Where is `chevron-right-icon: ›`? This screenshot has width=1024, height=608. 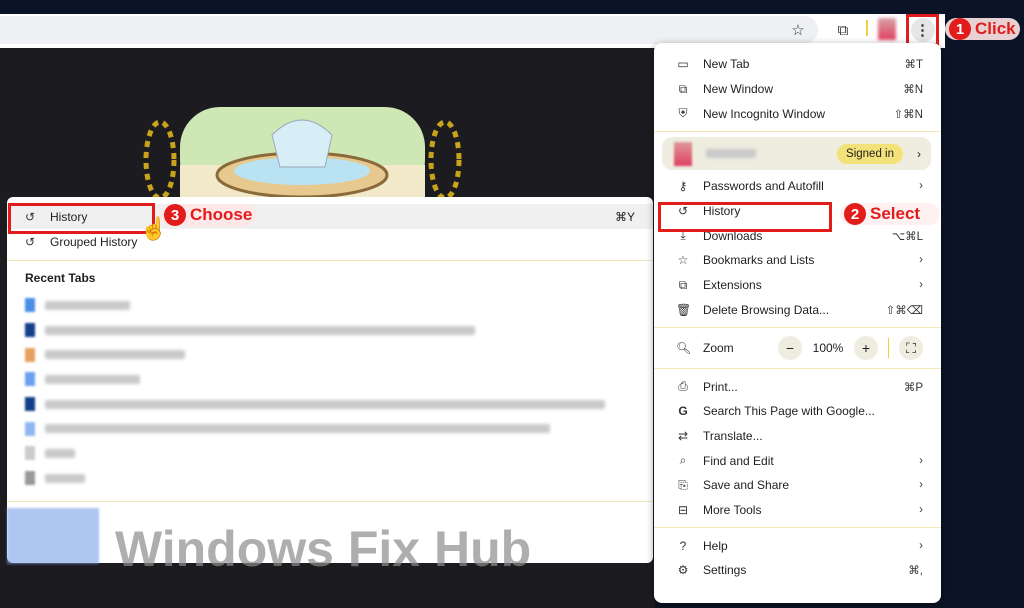 chevron-right-icon: › is located at coordinates (919, 153).